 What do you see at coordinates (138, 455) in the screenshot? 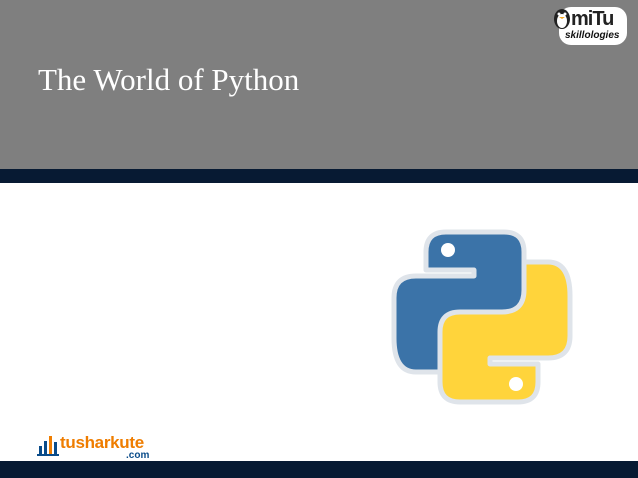
I see `tusharkute-domain-text: .com` at bounding box center [138, 455].